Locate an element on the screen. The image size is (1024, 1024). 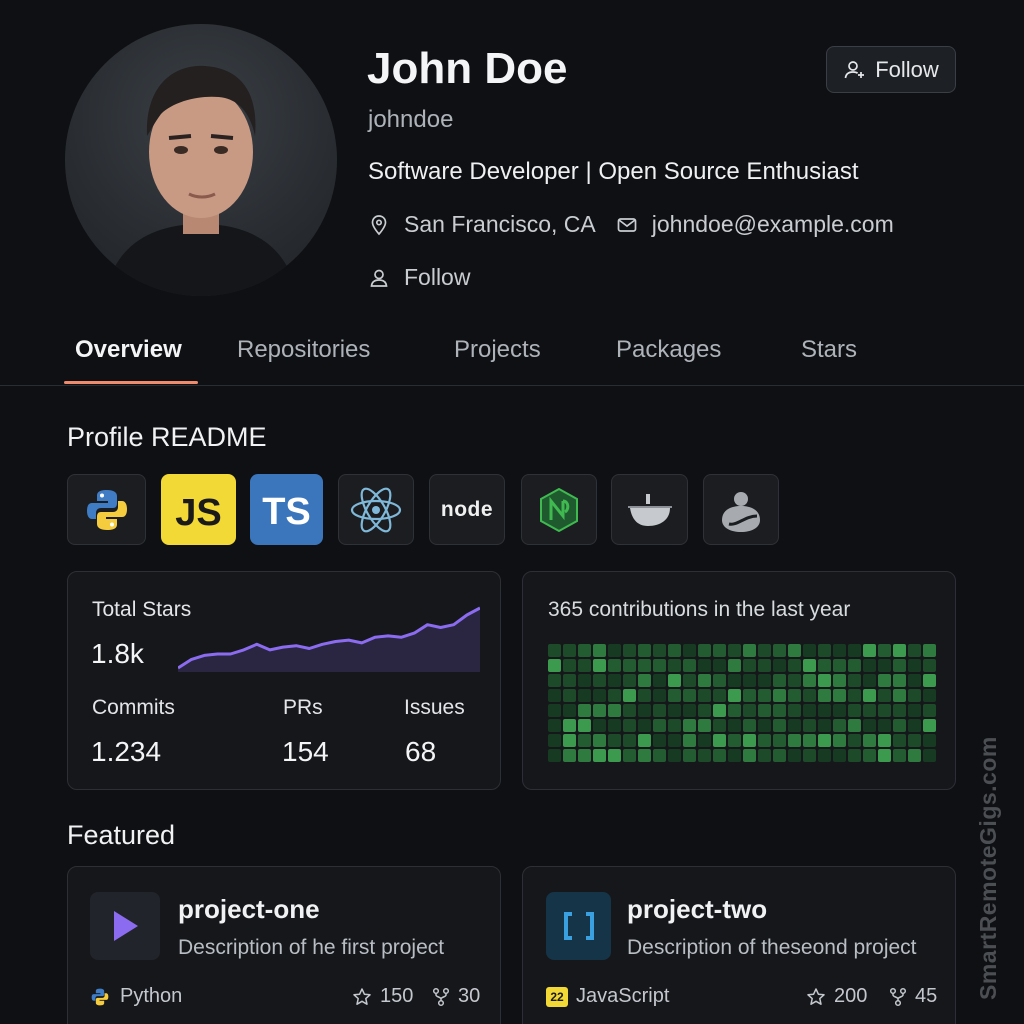
contribution-graph is located at coordinates (742, 703).